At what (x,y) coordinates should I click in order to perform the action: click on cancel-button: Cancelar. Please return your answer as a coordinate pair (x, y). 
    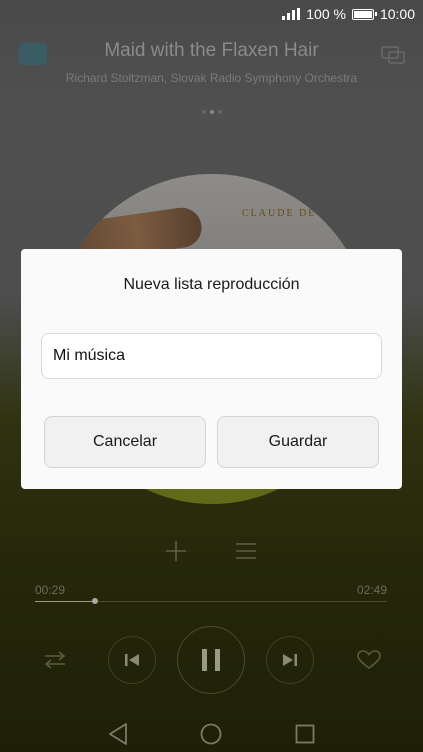
    Looking at the image, I should click on (125, 442).